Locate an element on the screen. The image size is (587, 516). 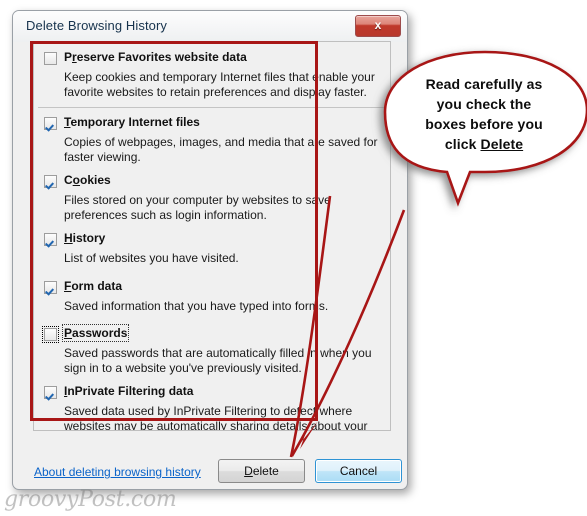
option-label-passwords: Passwords is located at coordinates (95, 333).